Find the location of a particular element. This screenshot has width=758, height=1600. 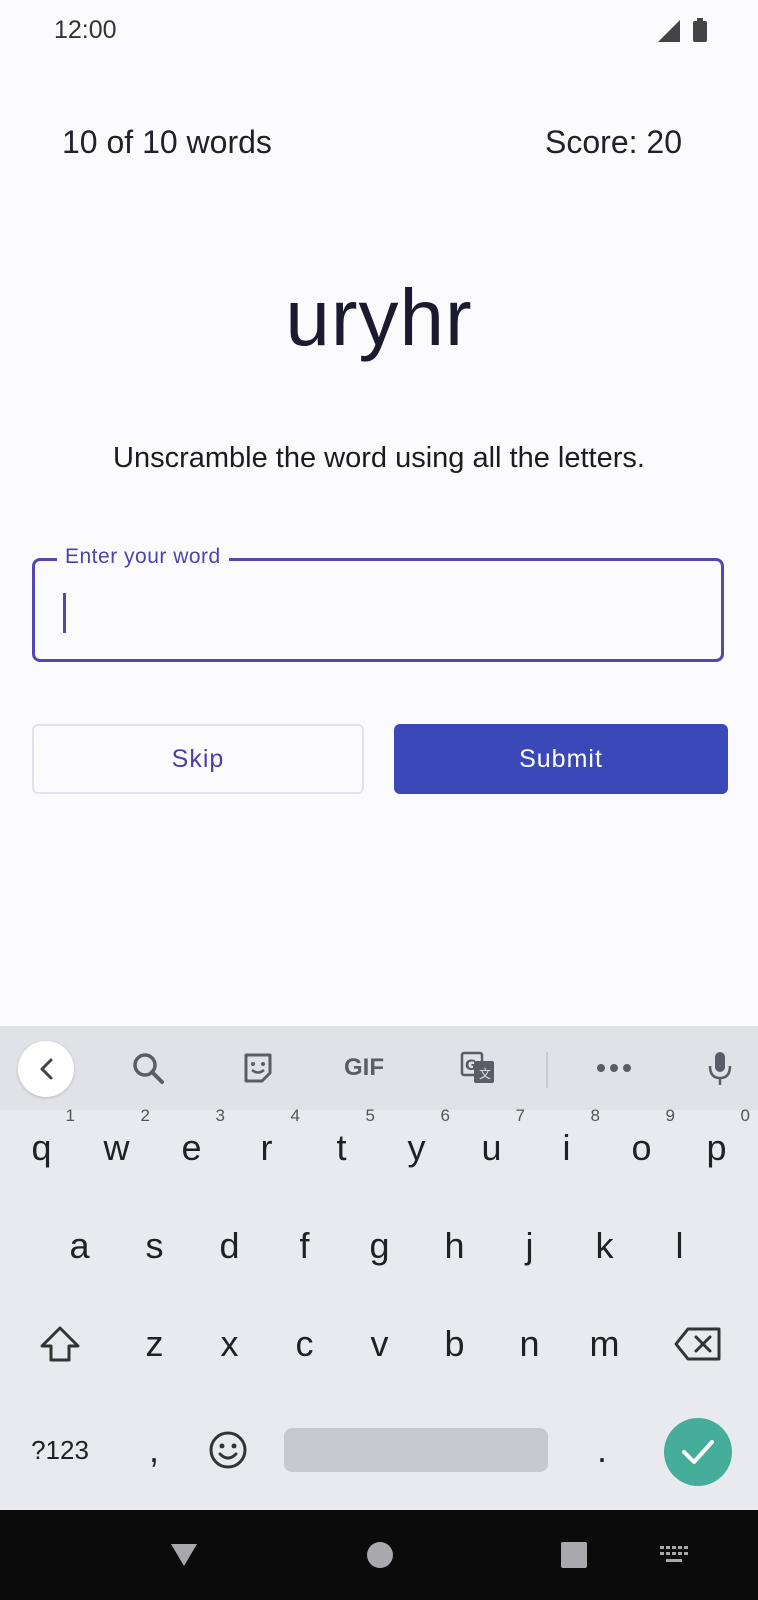

key-h: h is located at coordinates (454, 1246).